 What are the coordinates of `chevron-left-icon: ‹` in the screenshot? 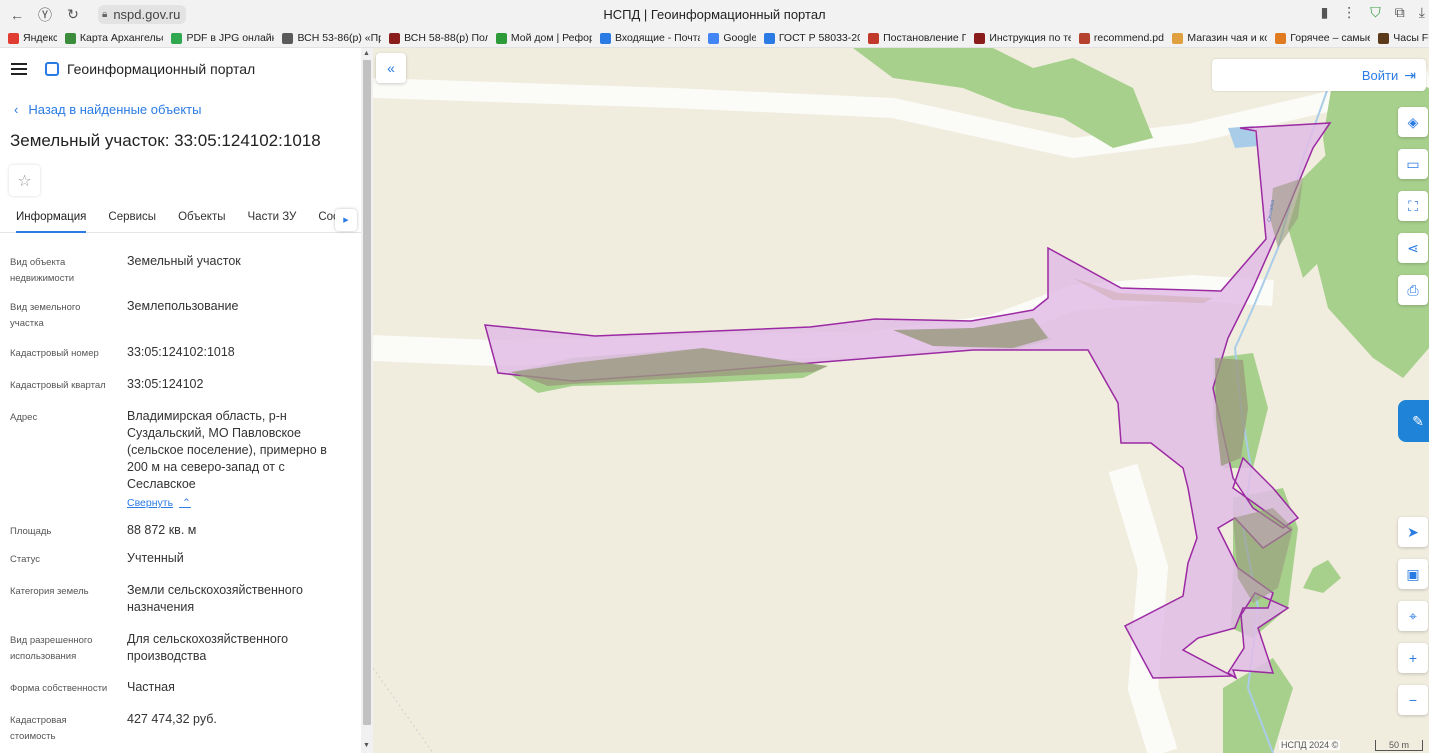 It's located at (16, 109).